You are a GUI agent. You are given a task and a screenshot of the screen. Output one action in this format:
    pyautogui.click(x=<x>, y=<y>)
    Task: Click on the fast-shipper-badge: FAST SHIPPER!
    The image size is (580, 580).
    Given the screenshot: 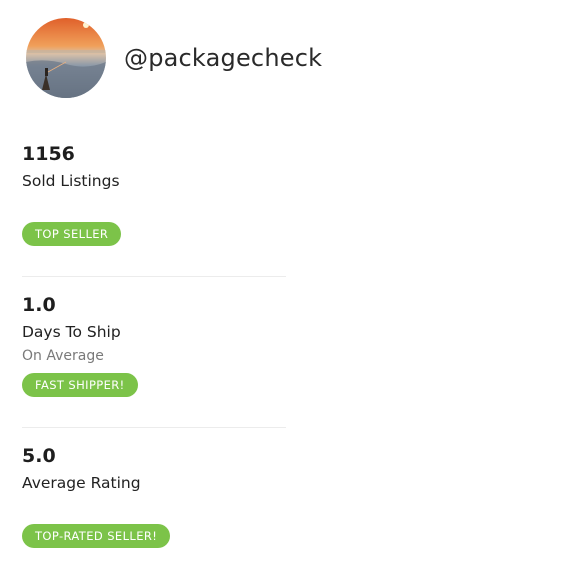 What is the action you would take?
    pyautogui.click(x=80, y=385)
    